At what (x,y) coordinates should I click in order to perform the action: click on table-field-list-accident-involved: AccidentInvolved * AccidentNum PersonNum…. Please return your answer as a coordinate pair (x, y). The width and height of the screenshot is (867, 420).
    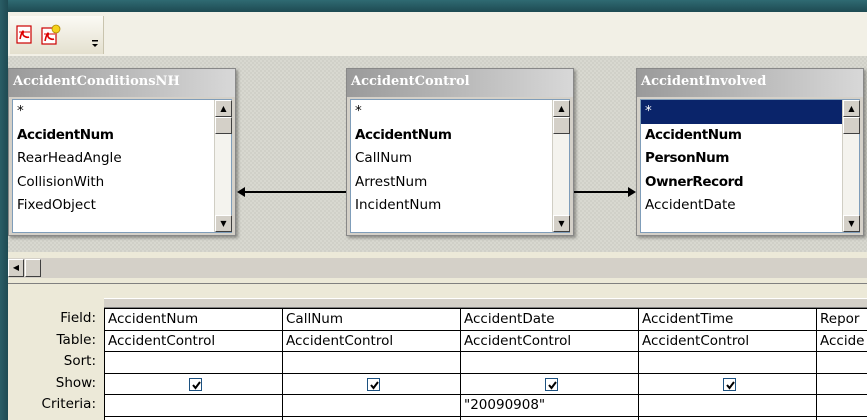
    Looking at the image, I should click on (750, 152).